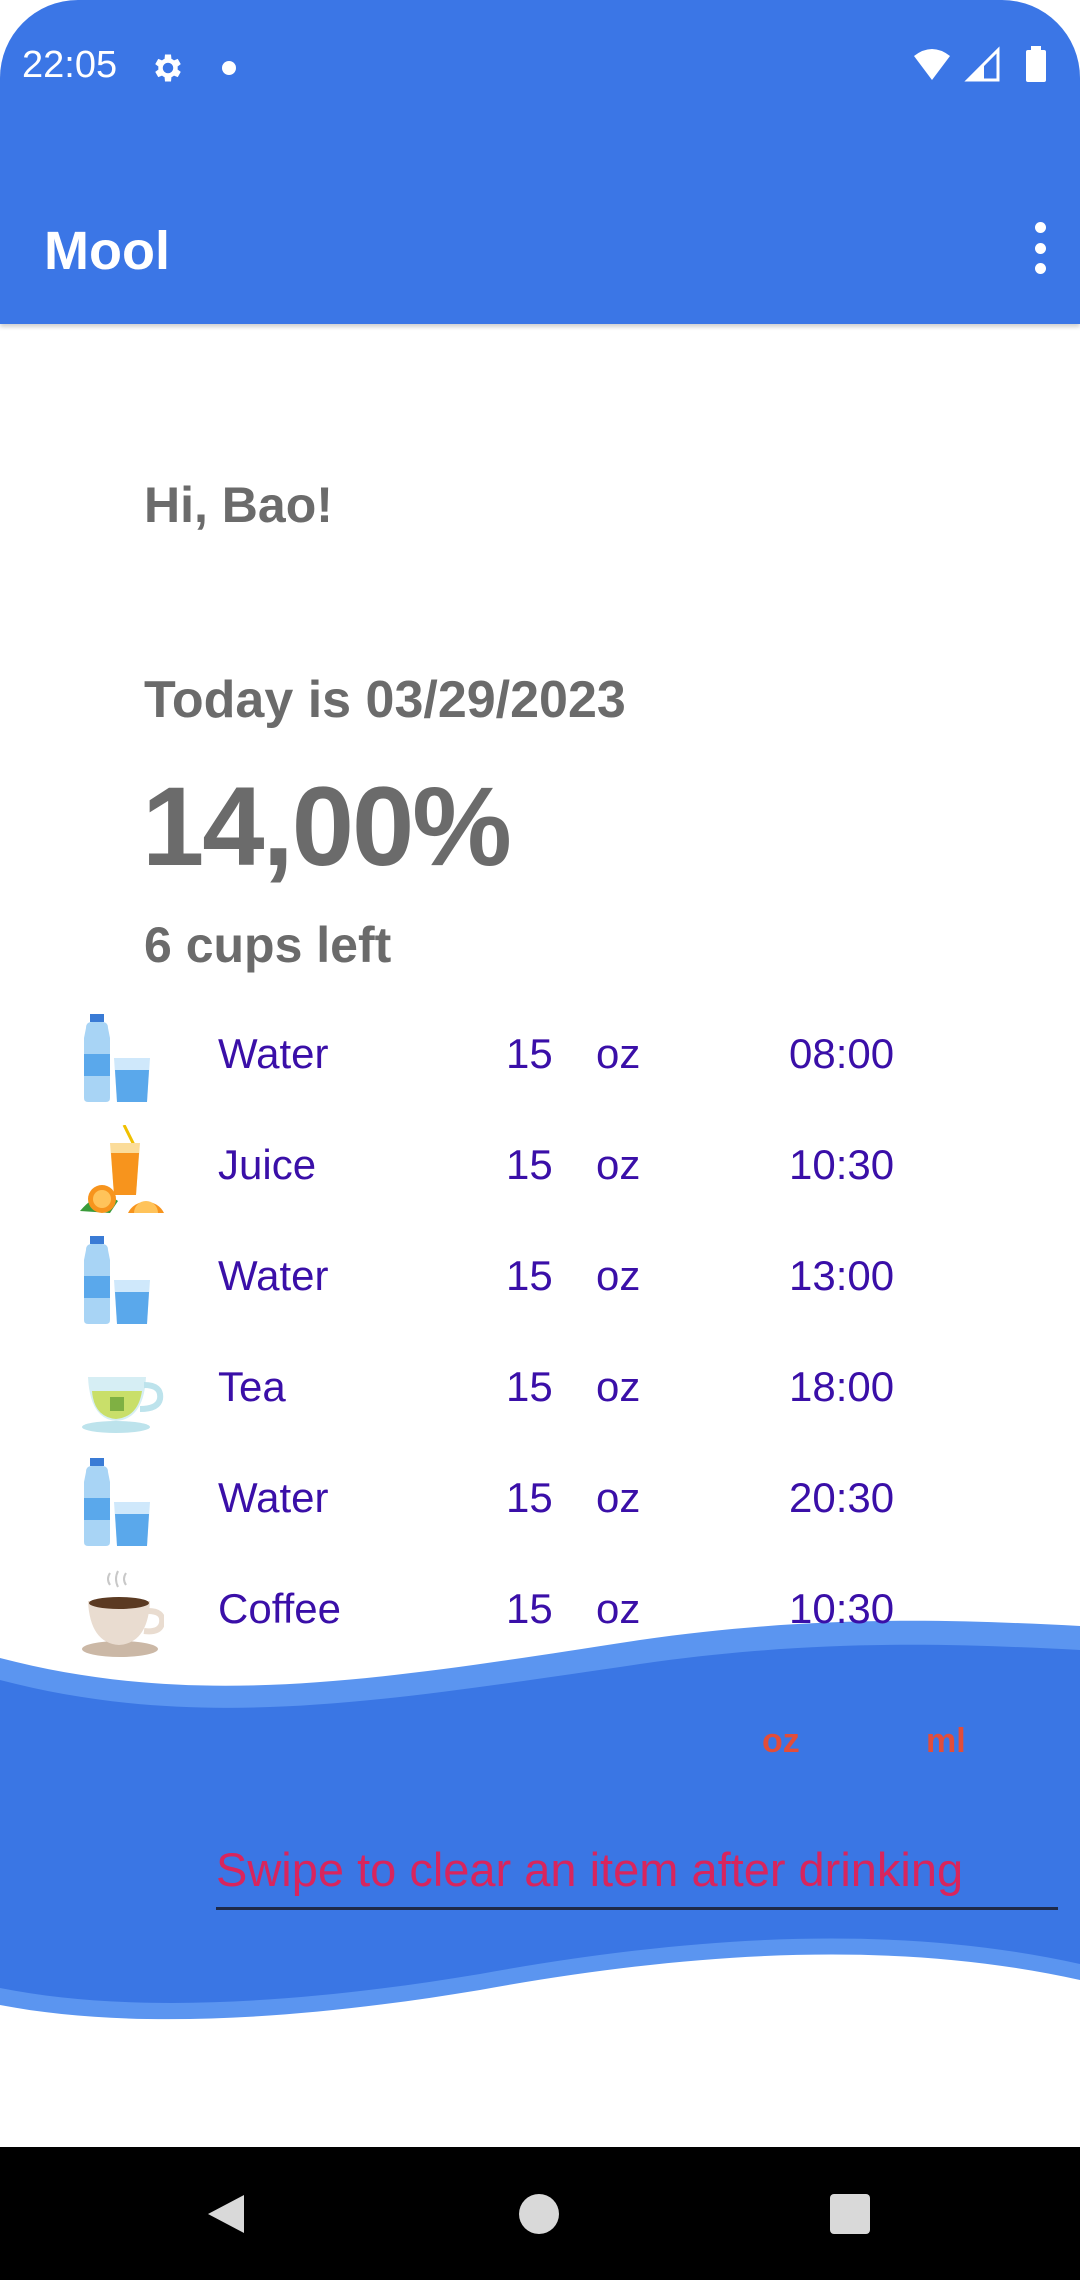  I want to click on back-icon, so click(226, 2214).